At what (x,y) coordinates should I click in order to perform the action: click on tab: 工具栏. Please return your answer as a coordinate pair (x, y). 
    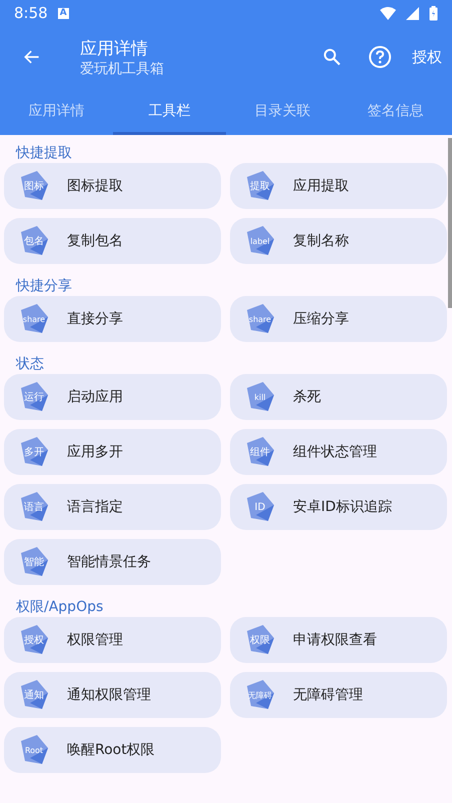
    Looking at the image, I should click on (169, 111).